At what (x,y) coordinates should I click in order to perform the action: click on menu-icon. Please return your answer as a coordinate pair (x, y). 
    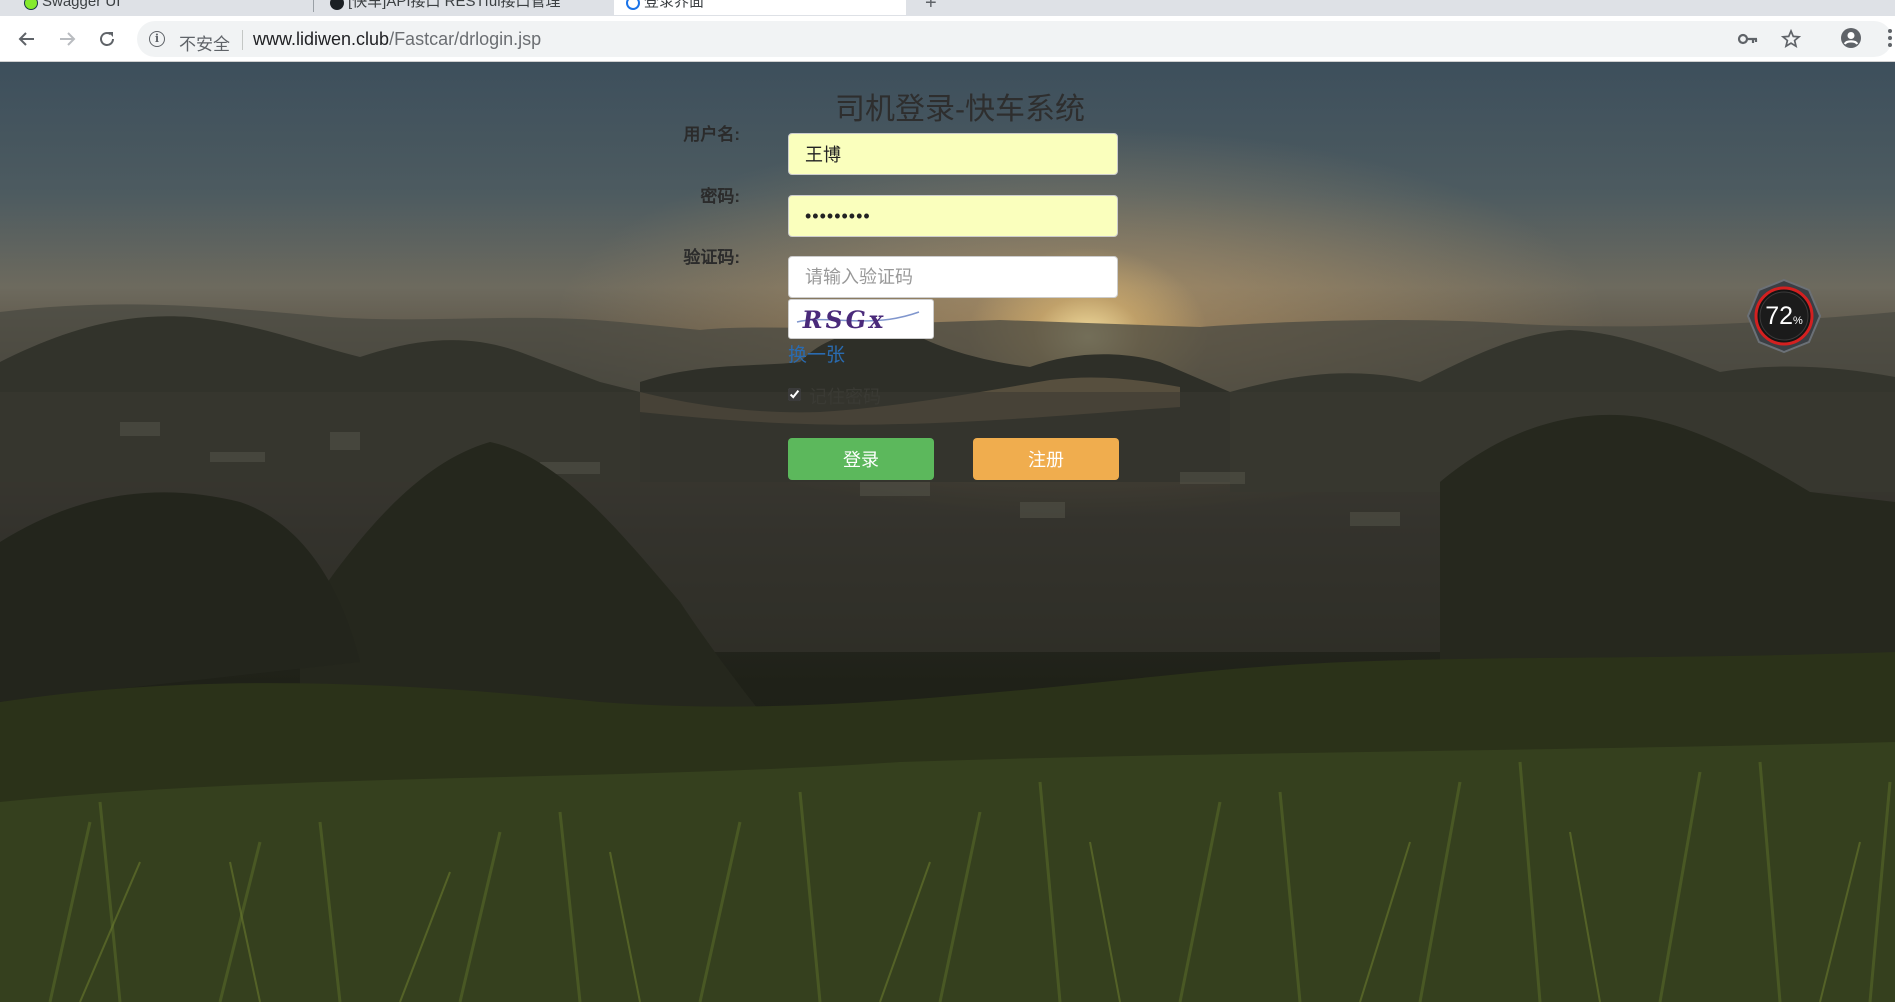
    Looking at the image, I should click on (1890, 38).